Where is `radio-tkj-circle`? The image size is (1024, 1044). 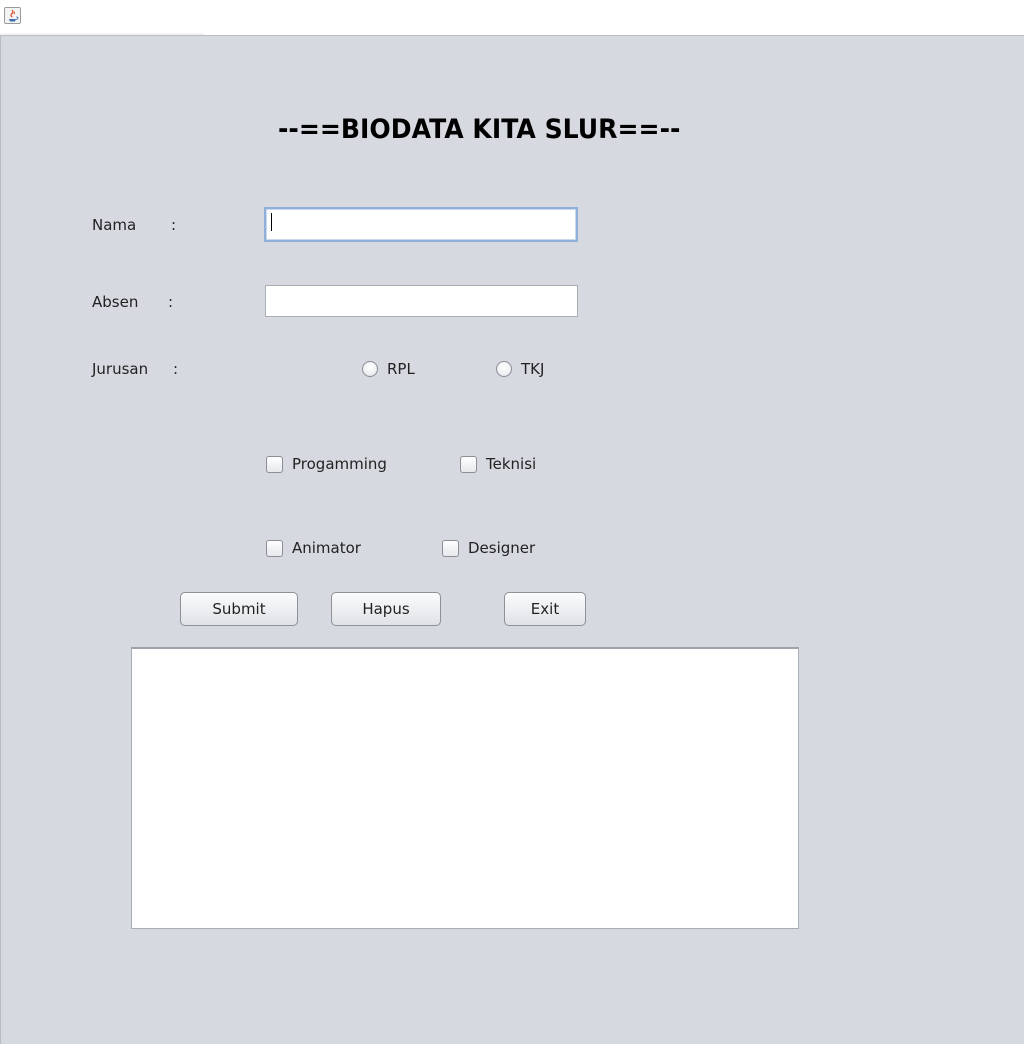 radio-tkj-circle is located at coordinates (504, 369).